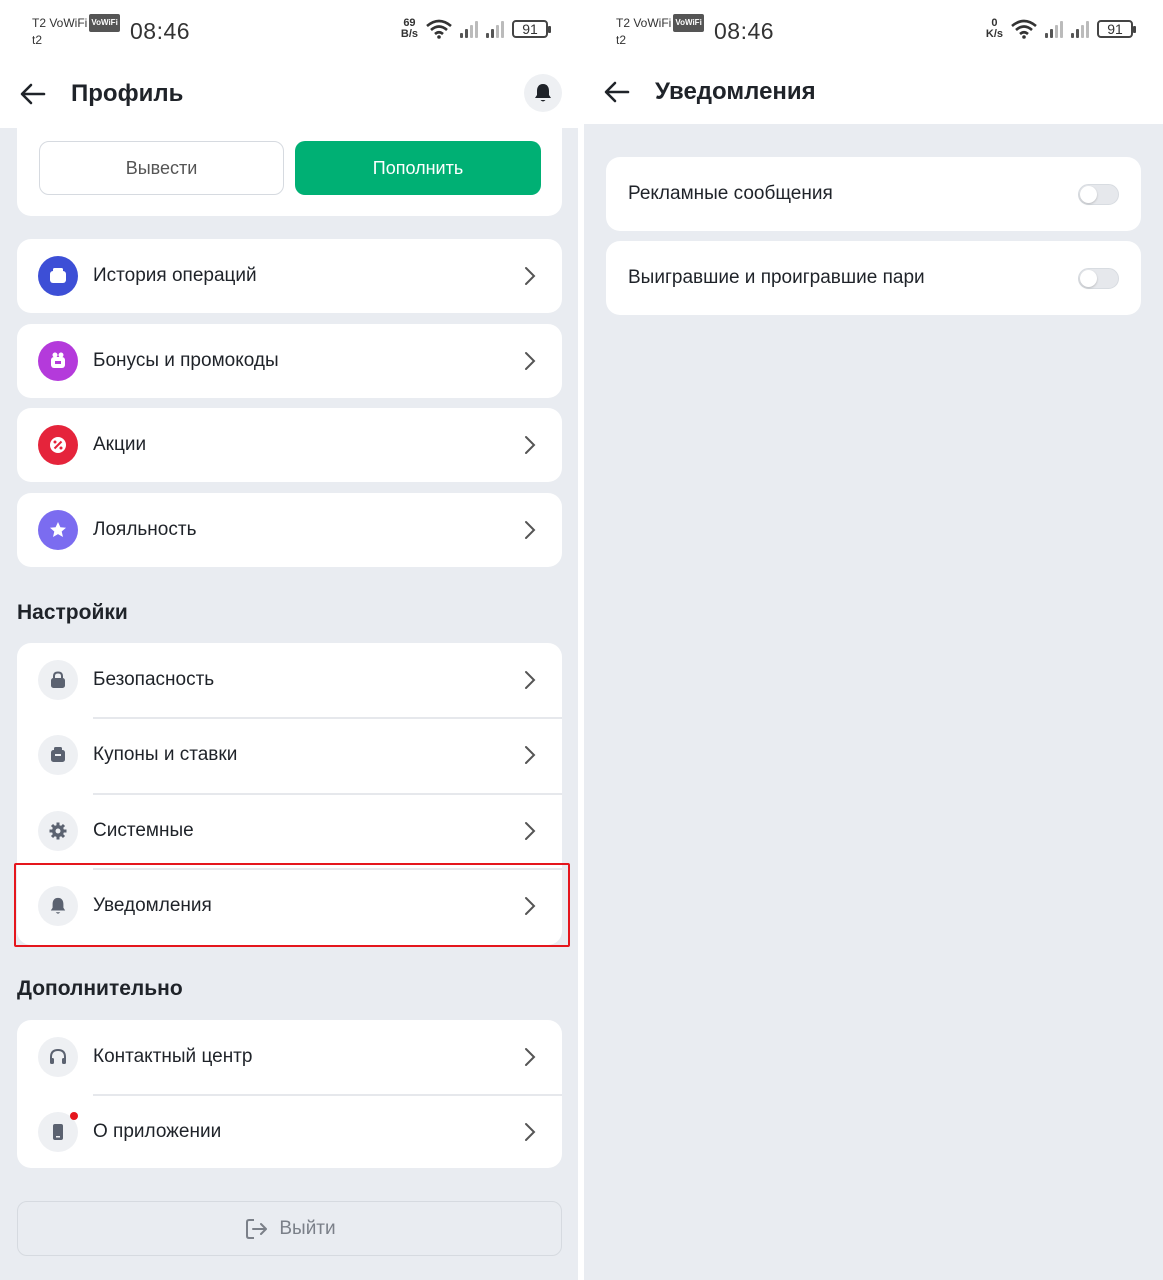  What do you see at coordinates (58, 831) in the screenshot?
I see `gear-icon` at bounding box center [58, 831].